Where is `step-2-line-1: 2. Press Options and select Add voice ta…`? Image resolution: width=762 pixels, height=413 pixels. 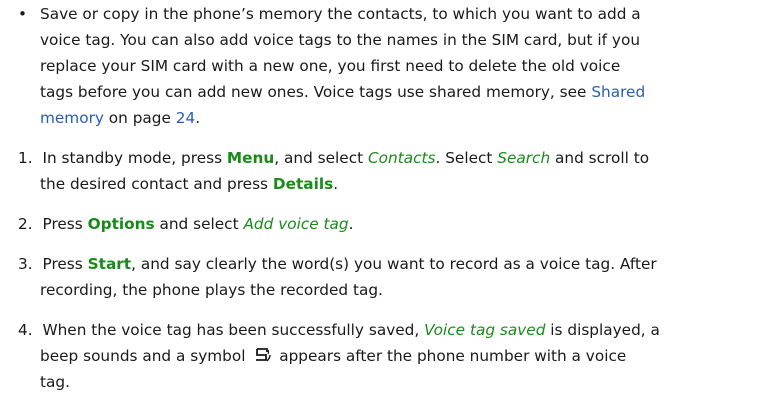
step-2-line-1: 2. Press Options and select Add voice ta… is located at coordinates (186, 224).